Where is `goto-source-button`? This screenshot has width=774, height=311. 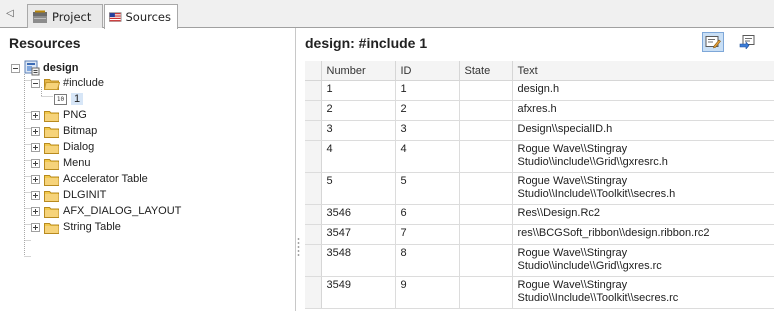 goto-source-button is located at coordinates (747, 42).